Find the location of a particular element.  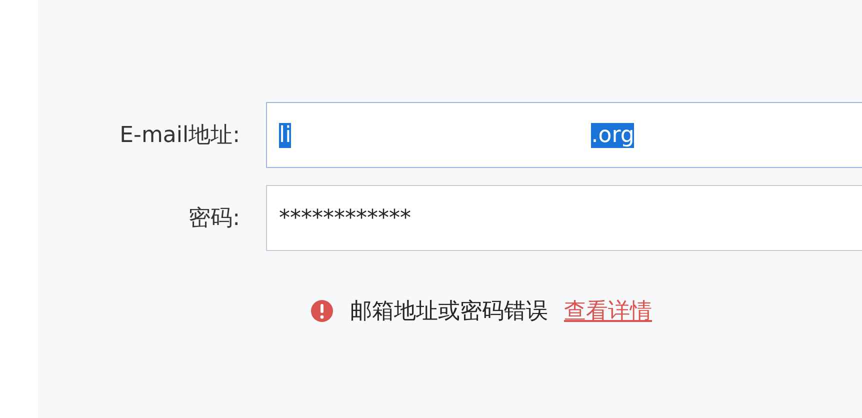

error-message: 邮箱地址或密码错误 is located at coordinates (449, 312).